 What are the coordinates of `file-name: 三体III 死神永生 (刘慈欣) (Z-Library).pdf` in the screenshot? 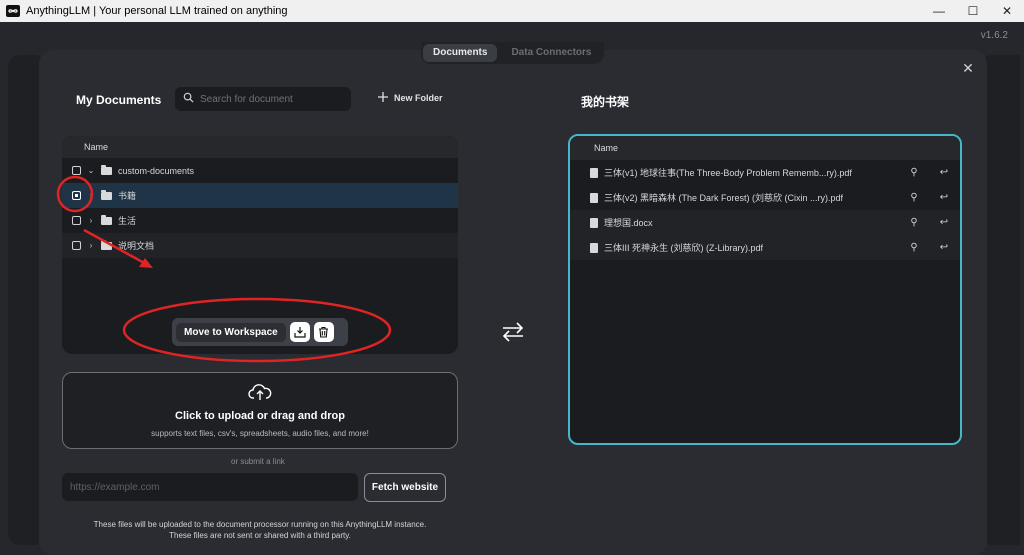 It's located at (684, 248).